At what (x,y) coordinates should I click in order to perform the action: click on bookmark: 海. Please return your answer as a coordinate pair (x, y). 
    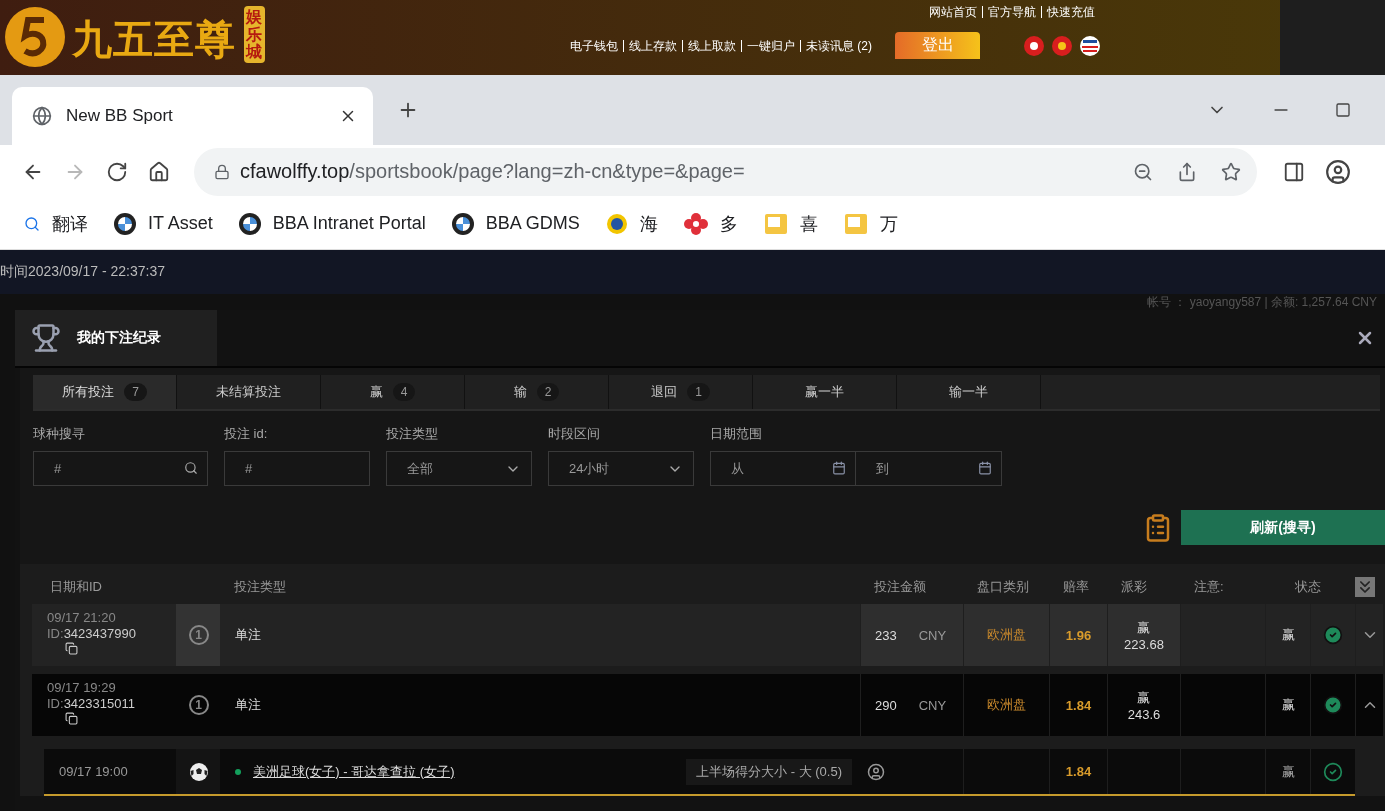
    Looking at the image, I should click on (631, 223).